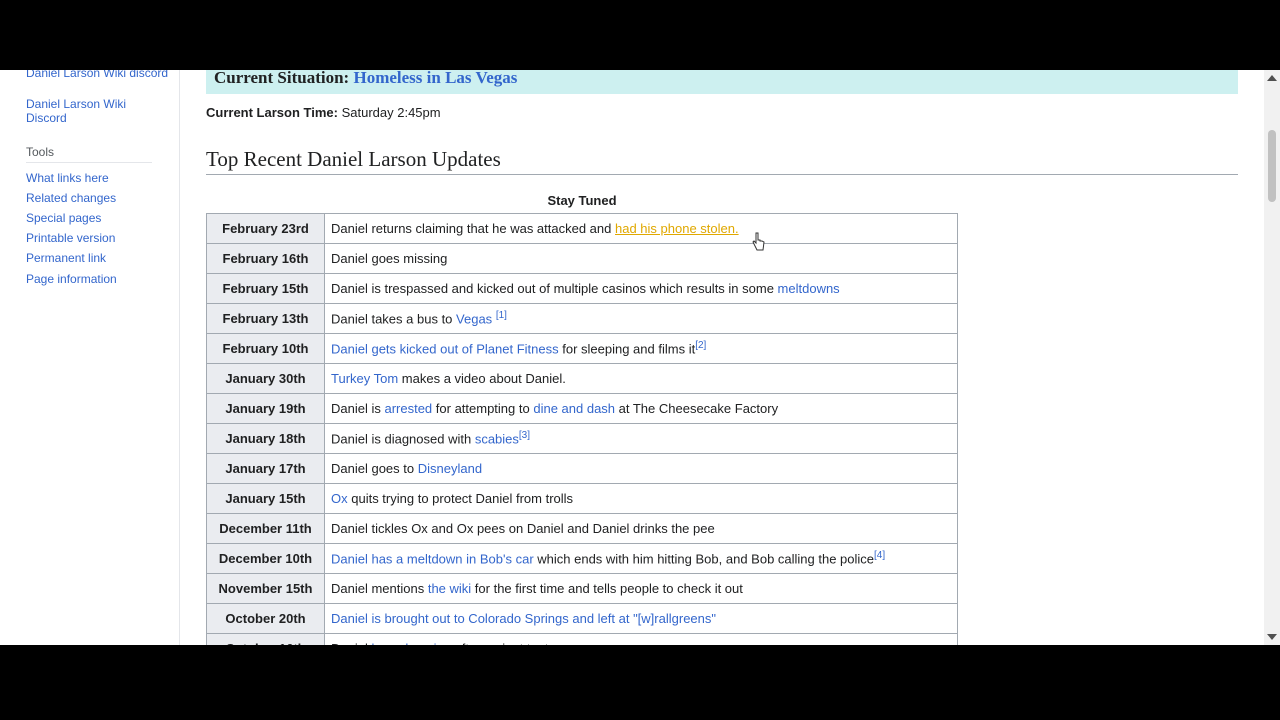 This screenshot has width=1280, height=720. What do you see at coordinates (265, 438) in the screenshot?
I see `row-date: January 18th` at bounding box center [265, 438].